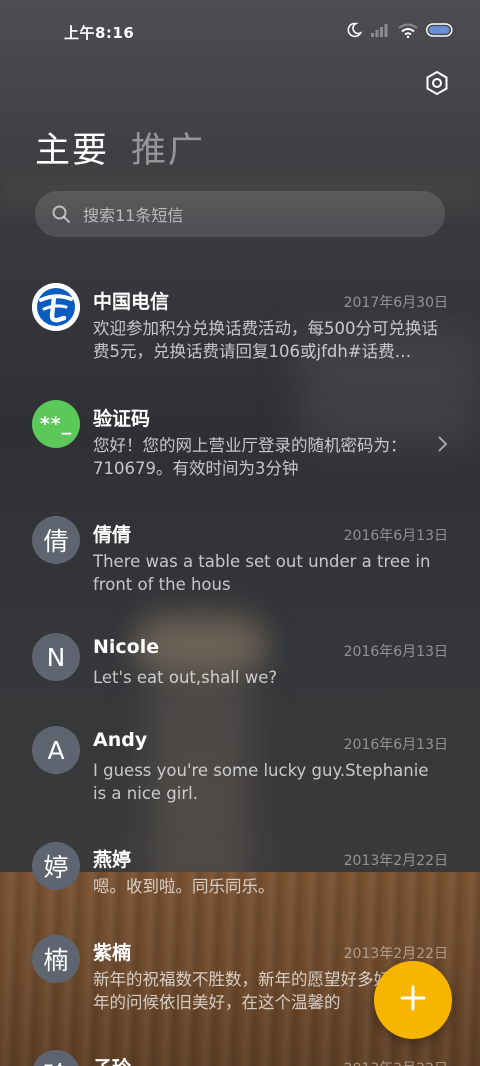 This screenshot has height=1066, width=480. What do you see at coordinates (56, 424) in the screenshot?
I see `avatar: **_` at bounding box center [56, 424].